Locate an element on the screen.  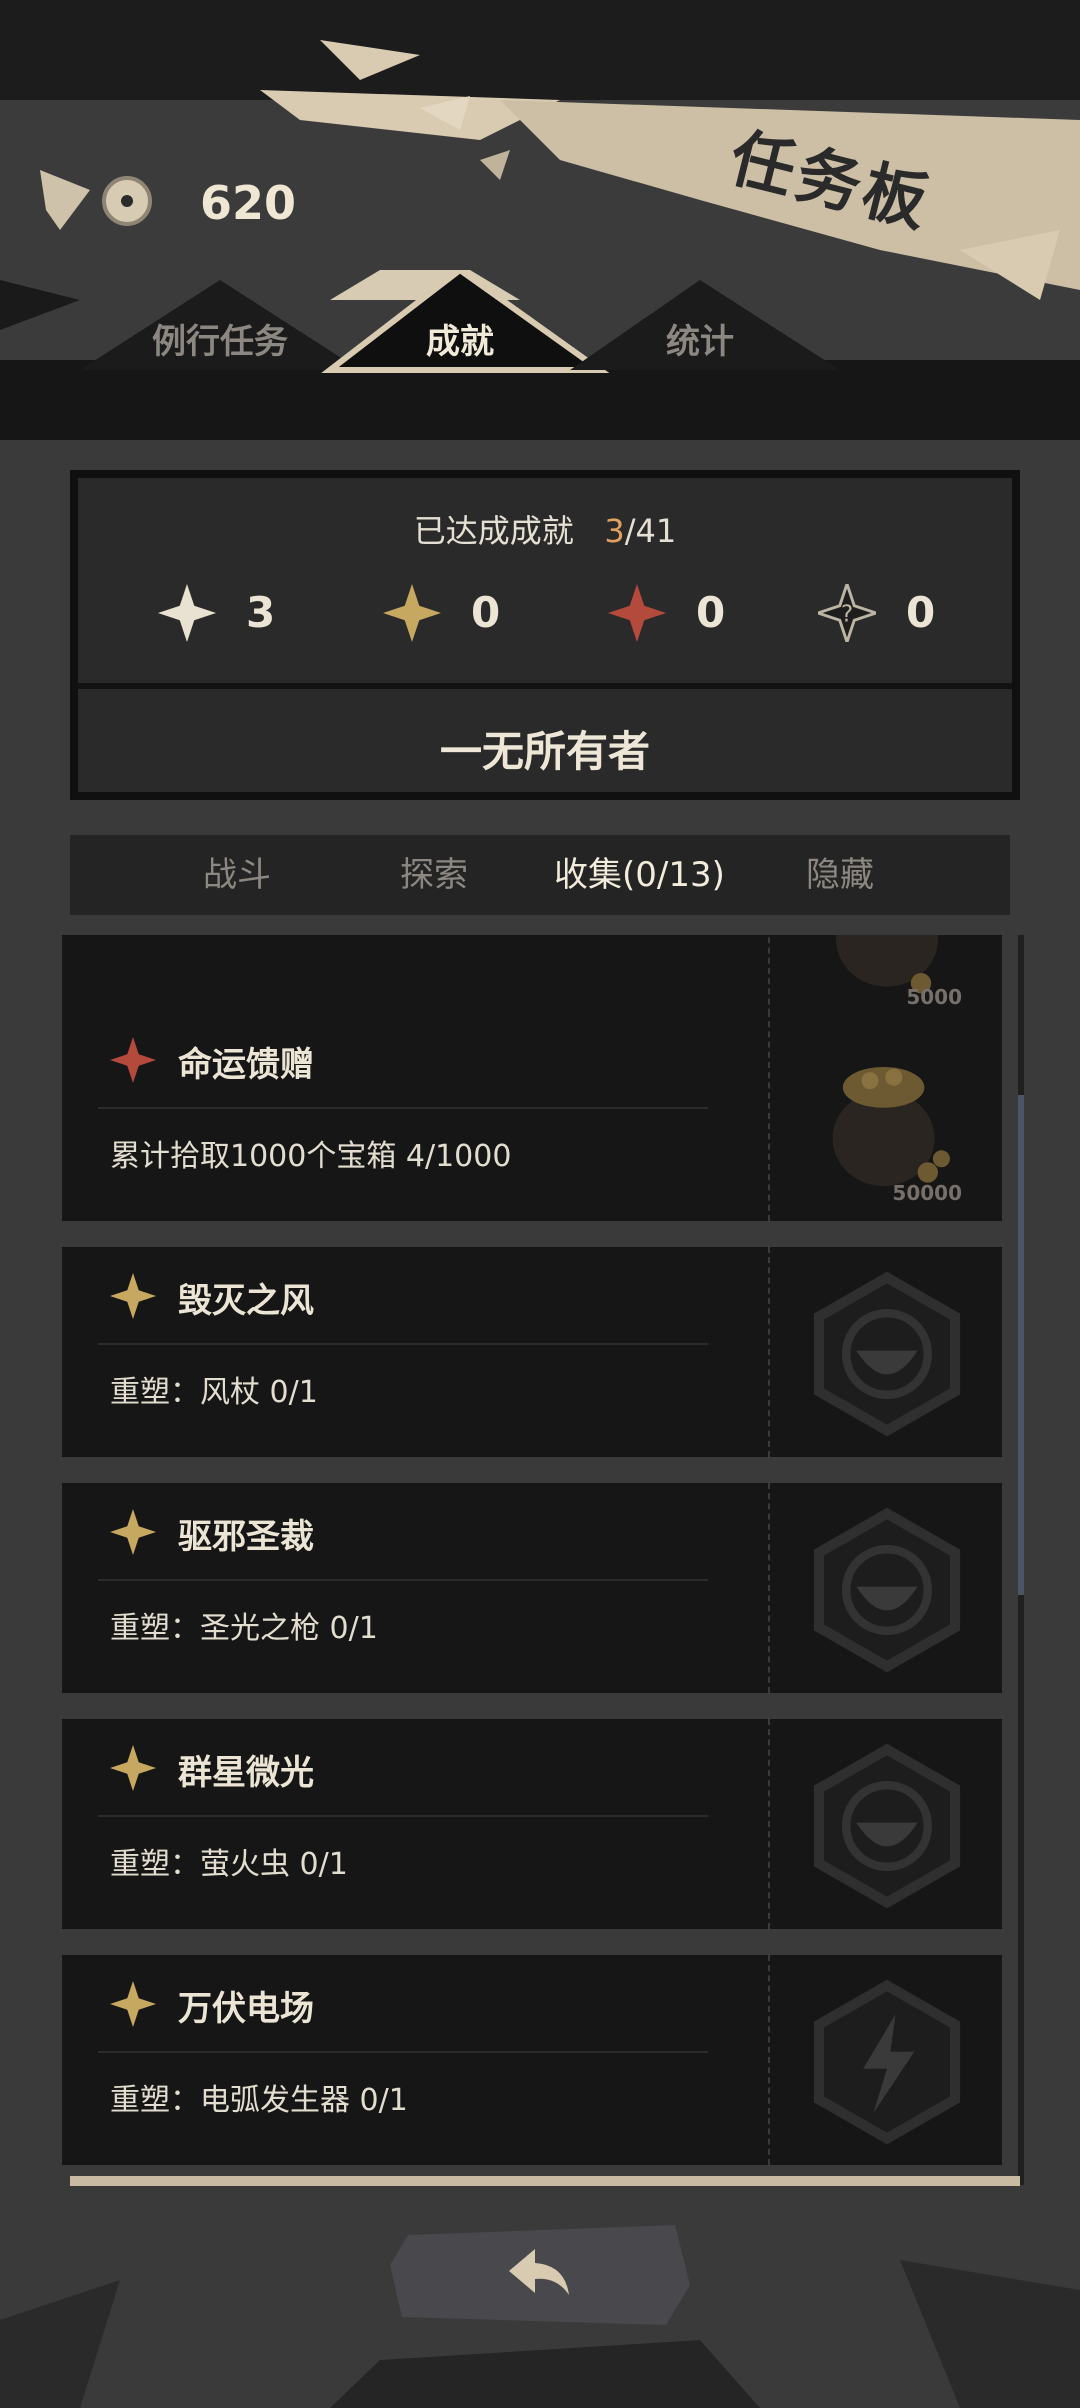
hidden-star-icon: ? is located at coordinates (847, 613).